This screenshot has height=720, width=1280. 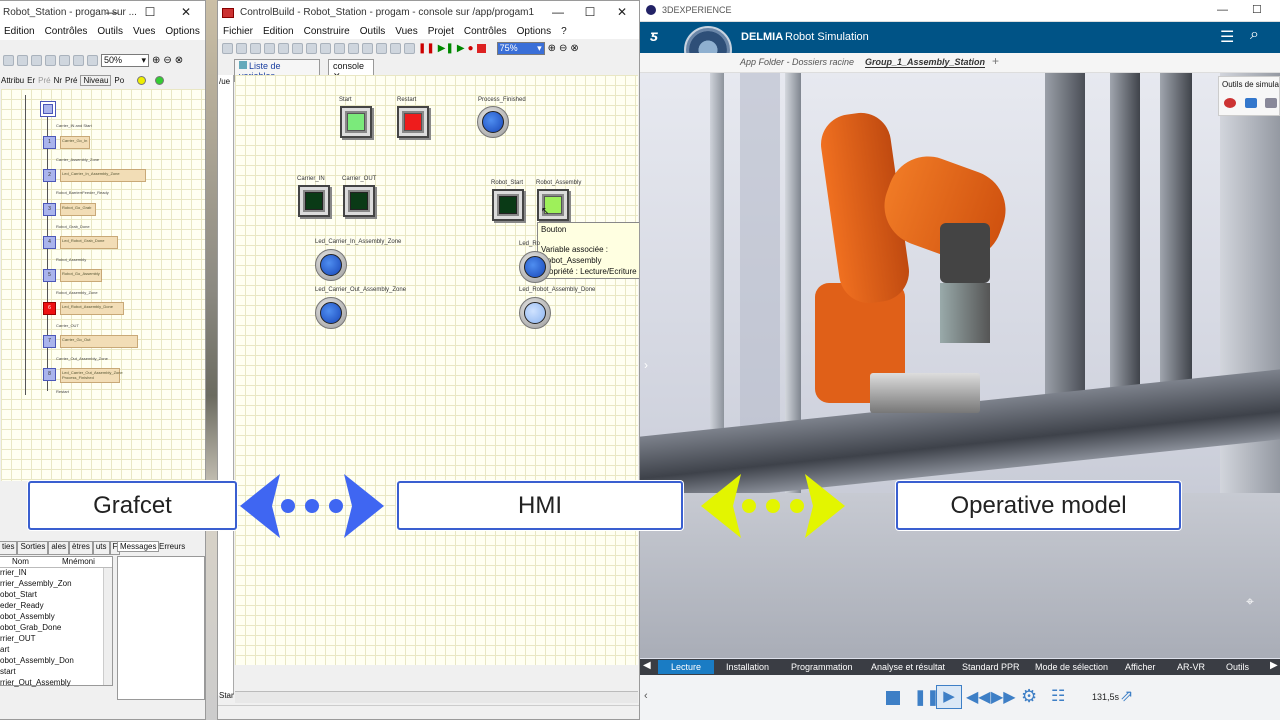 What do you see at coordinates (33, 548) in the screenshot?
I see `tab-sorties: Sorties` at bounding box center [33, 548].